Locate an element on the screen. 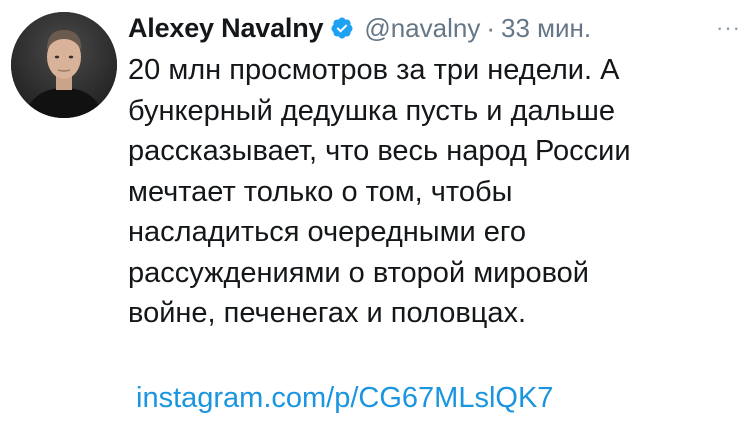 The height and width of the screenshot is (432, 755). instagram-link: instagram.com/p/CG67MLslQK7 is located at coordinates (344, 398).